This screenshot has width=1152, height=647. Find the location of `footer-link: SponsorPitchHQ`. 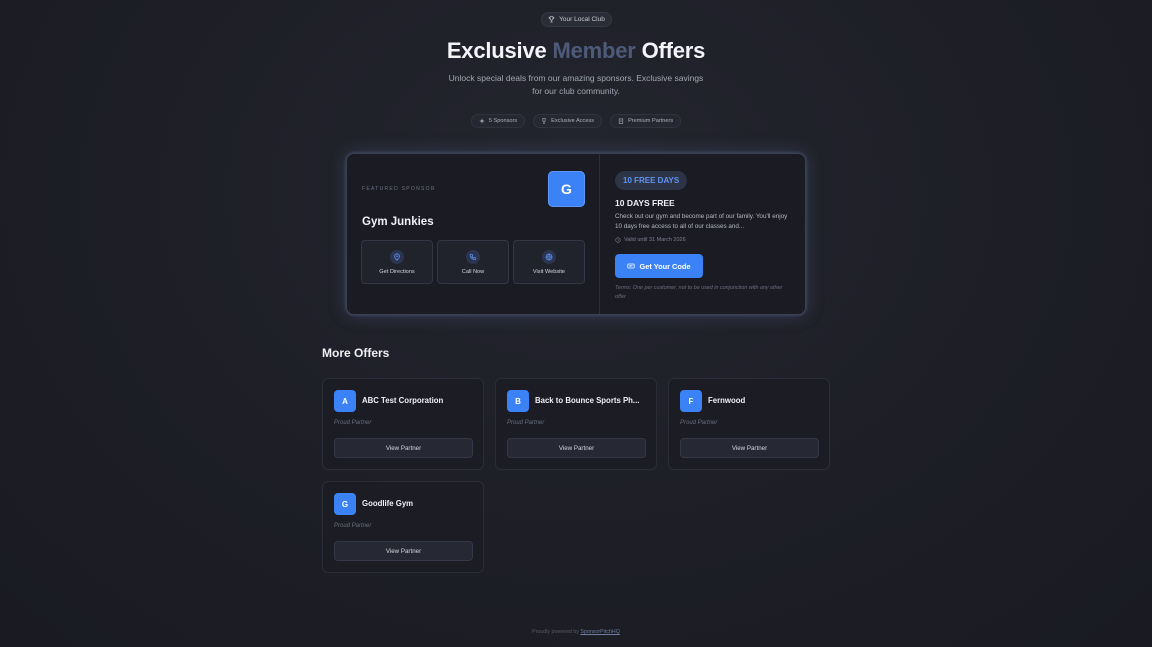

footer-link: SponsorPitchHQ is located at coordinates (599, 632).